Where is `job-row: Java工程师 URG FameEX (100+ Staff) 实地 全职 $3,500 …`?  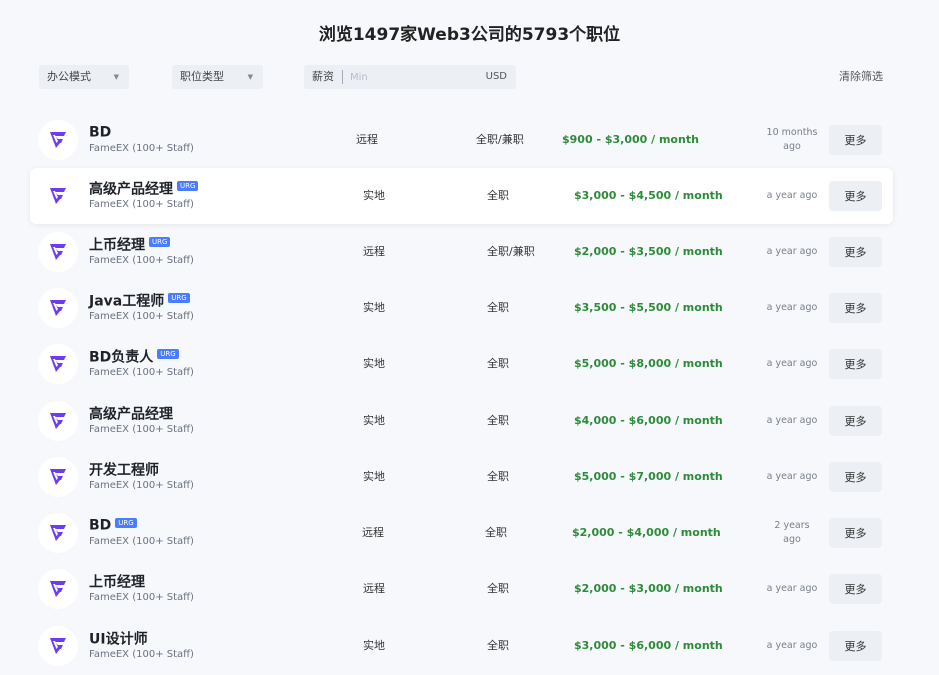
job-row: Java工程师 URG FameEX (100+ Staff) 实地 全职 $3,500 … is located at coordinates (461, 308).